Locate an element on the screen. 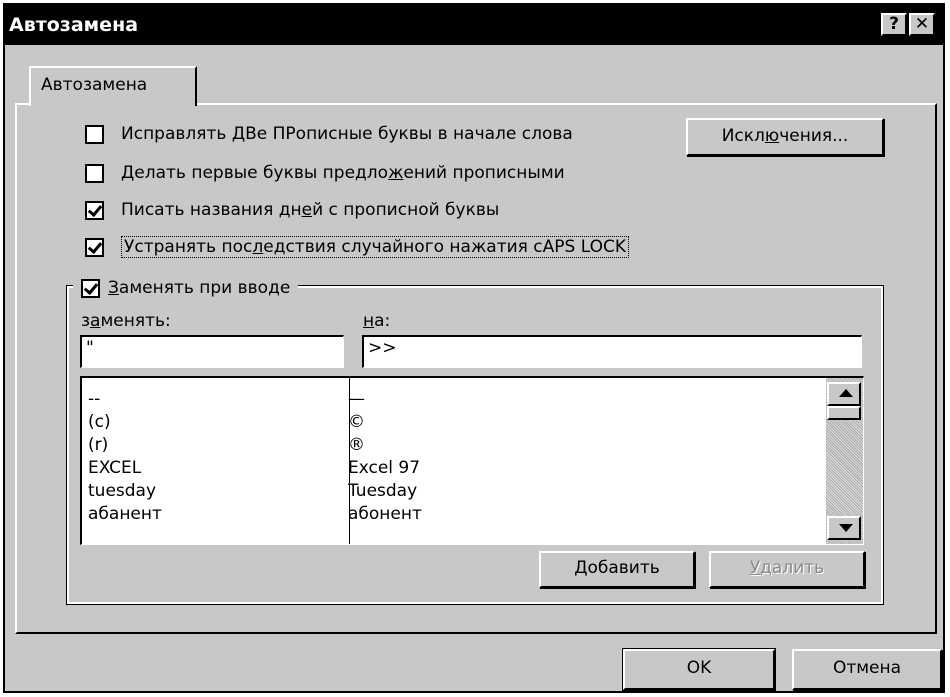 The height and width of the screenshot is (697, 950). replace-label: заменять: is located at coordinates (126, 321).